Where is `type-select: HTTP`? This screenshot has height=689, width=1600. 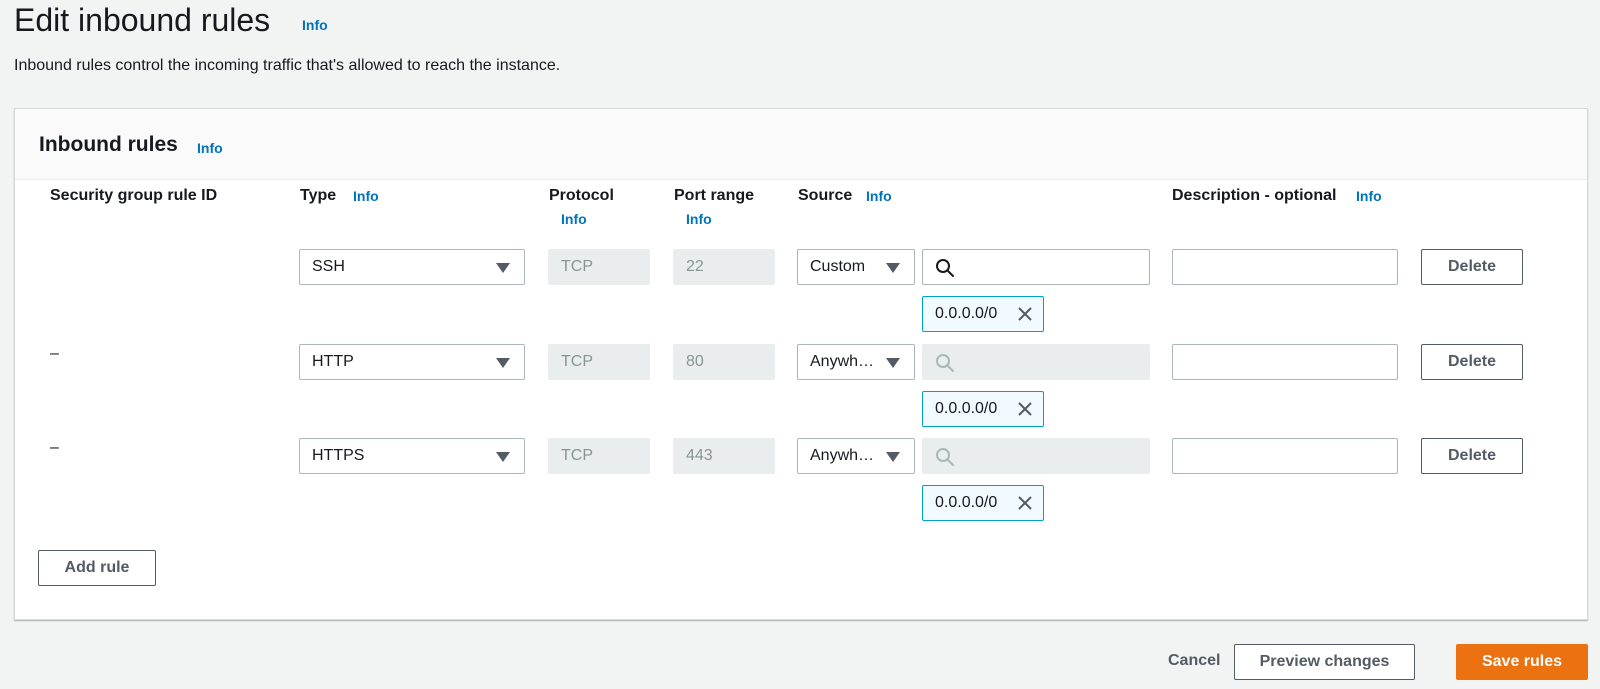
type-select: HTTP is located at coordinates (412, 362).